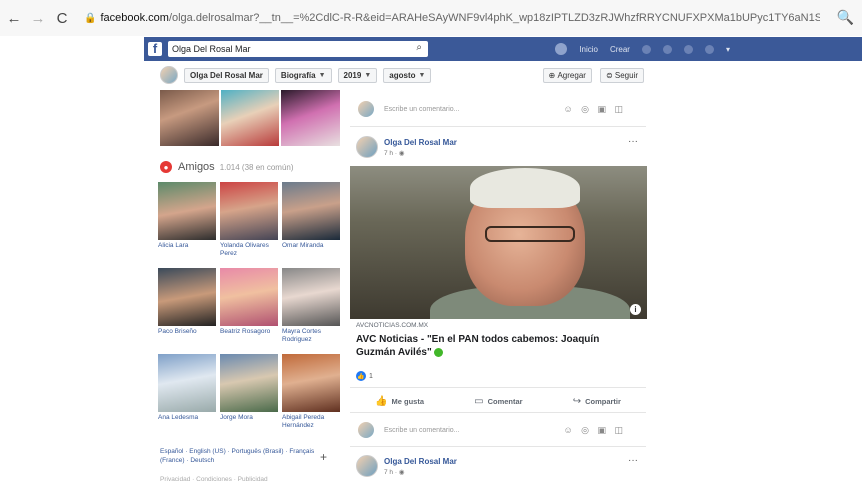 This screenshot has width=862, height=486. Describe the element at coordinates (62, 18) in the screenshot. I see `reload-button: C` at that location.